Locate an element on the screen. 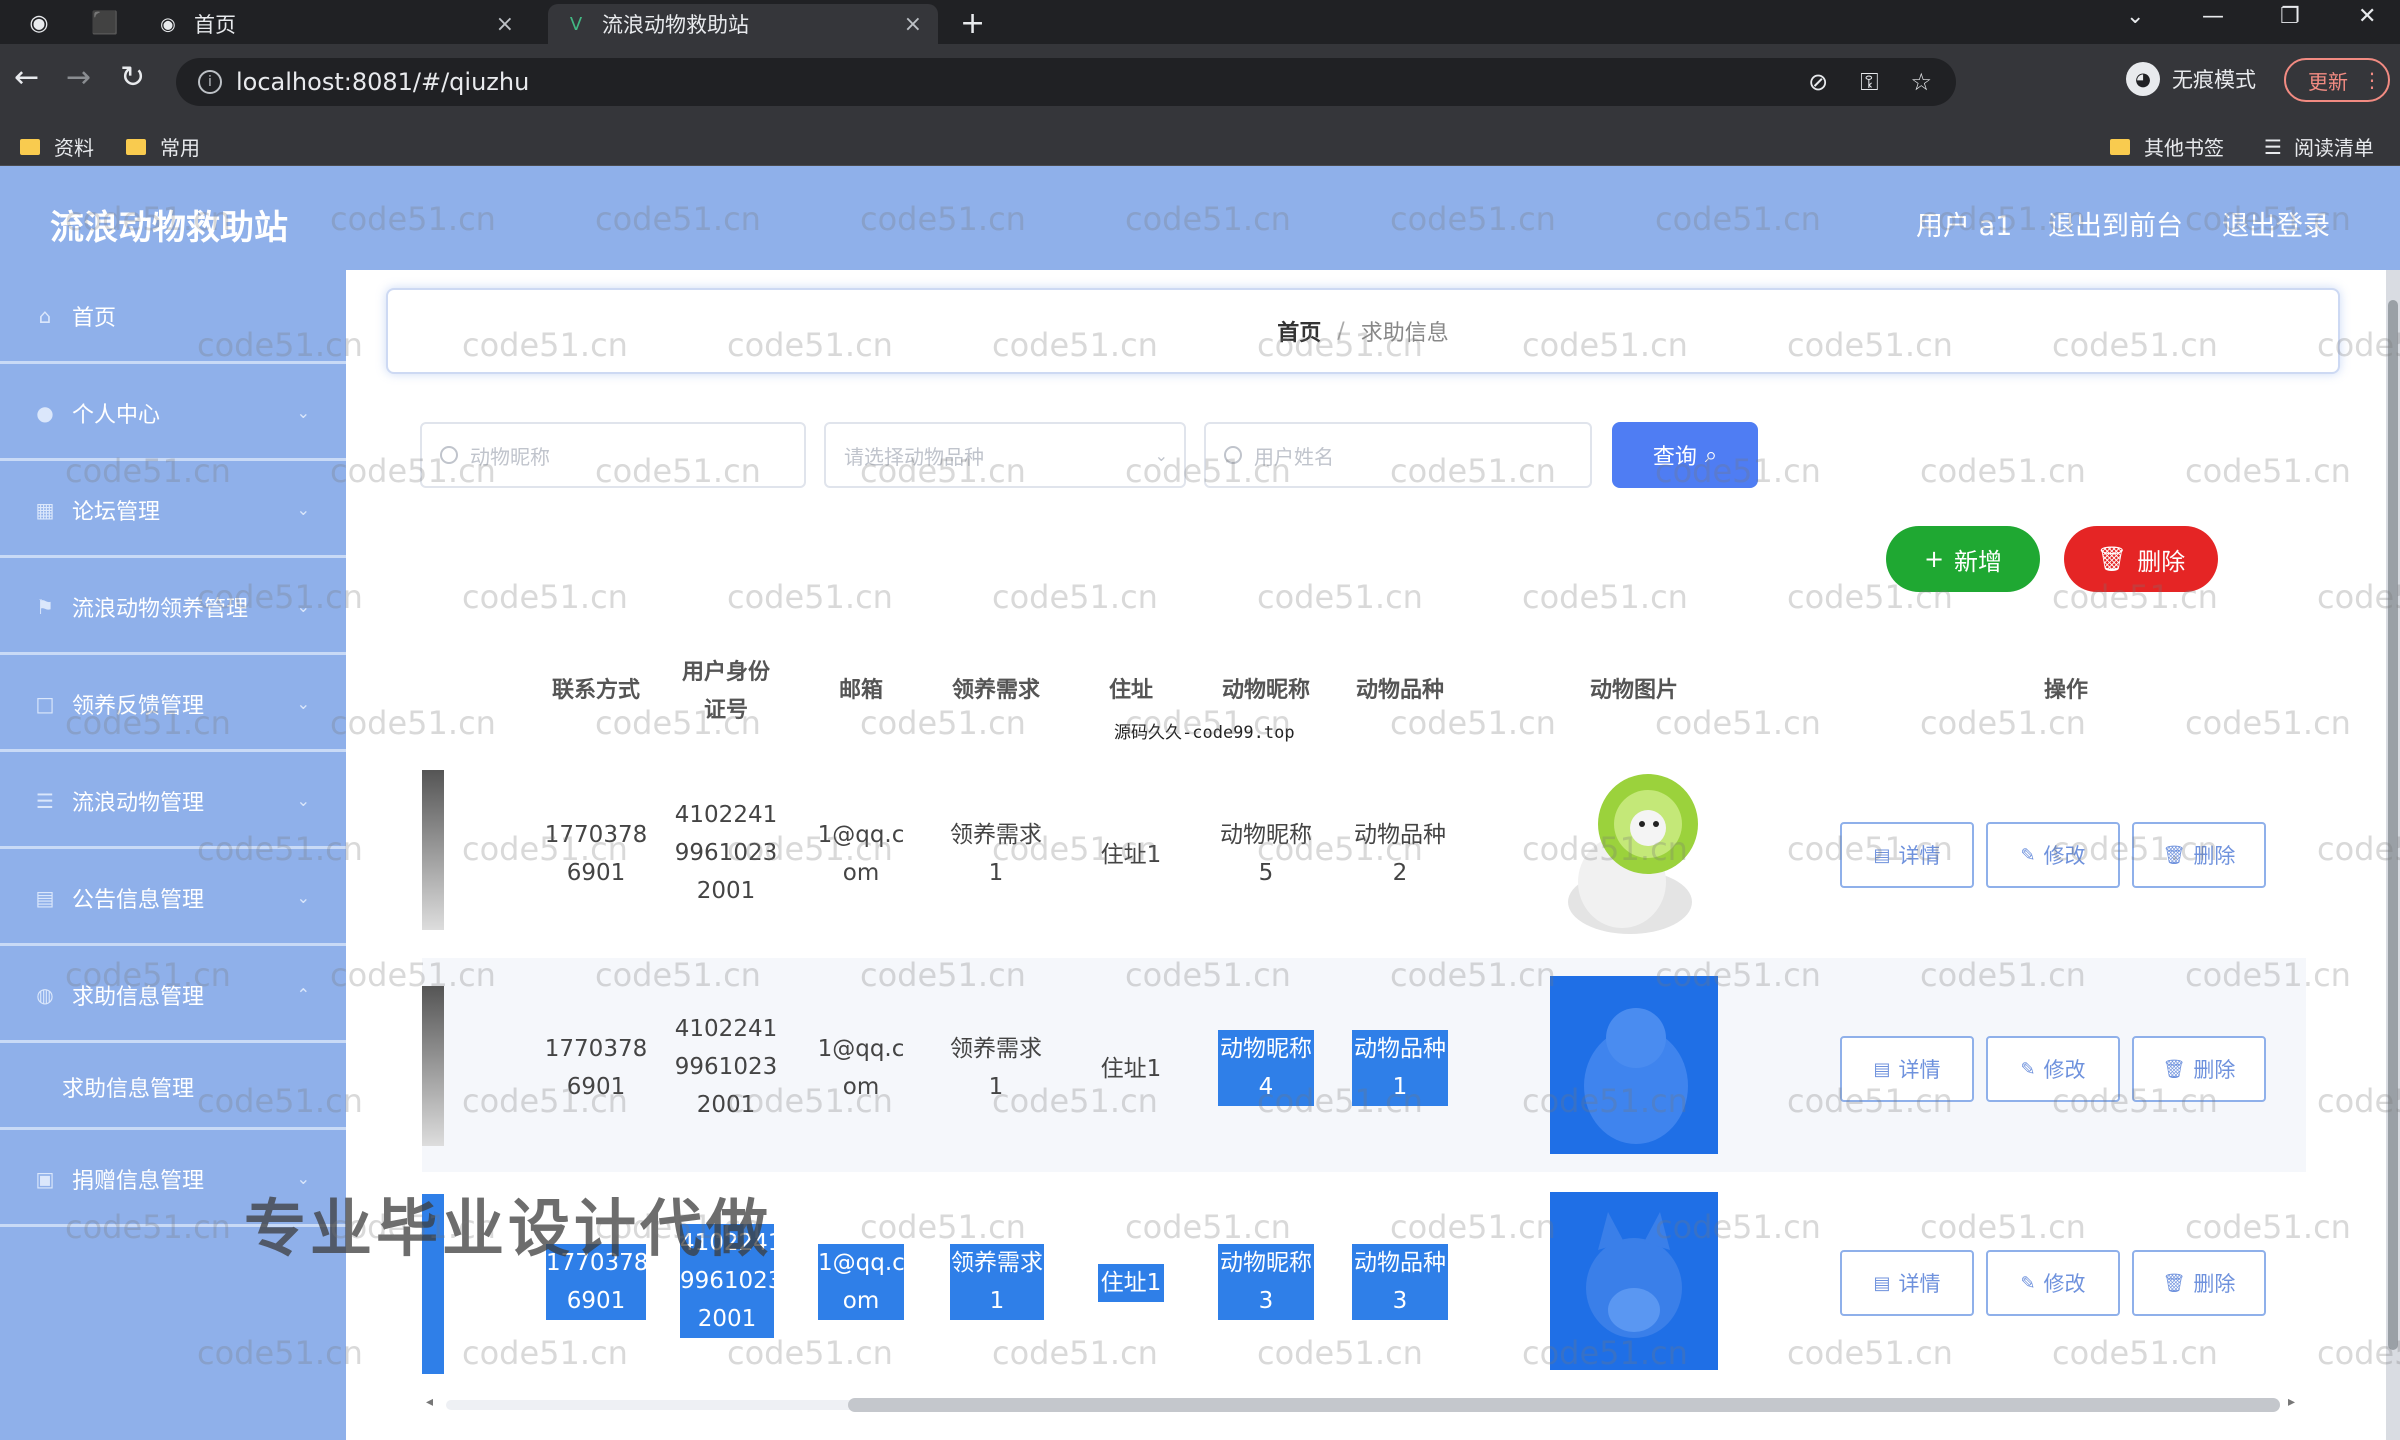 The height and width of the screenshot is (1440, 2400). reload-icon: ↻ is located at coordinates (132, 77).